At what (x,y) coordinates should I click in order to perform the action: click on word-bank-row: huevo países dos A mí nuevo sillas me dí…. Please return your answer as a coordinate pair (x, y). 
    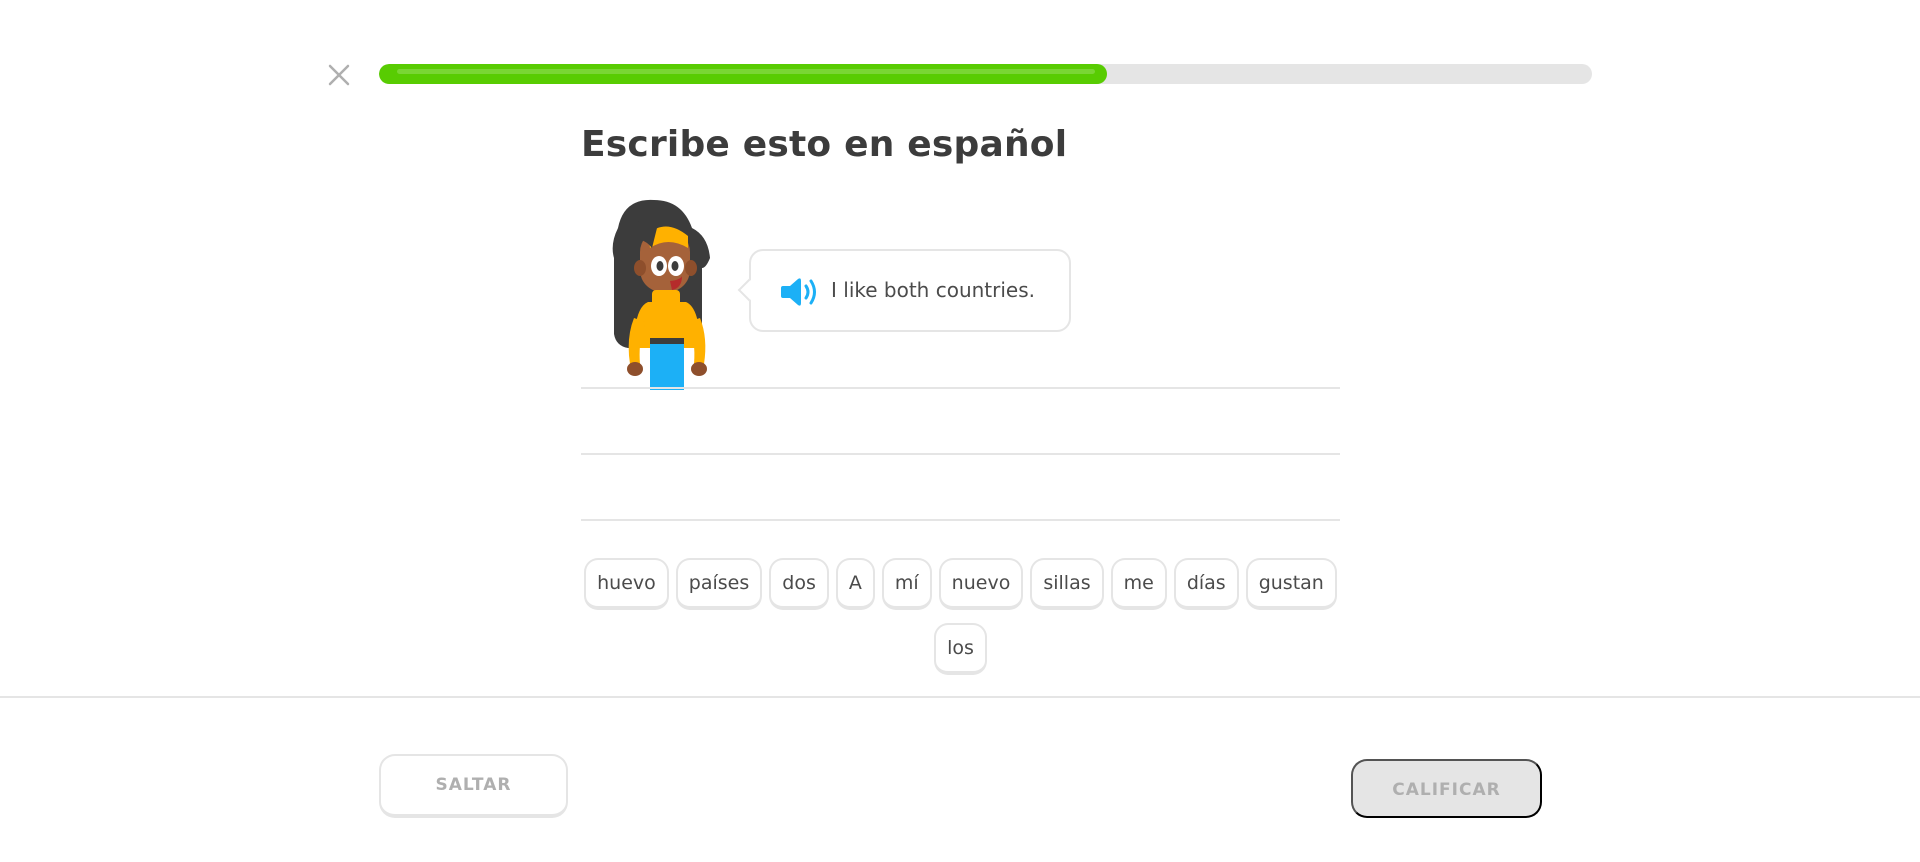
    Looking at the image, I should click on (960, 584).